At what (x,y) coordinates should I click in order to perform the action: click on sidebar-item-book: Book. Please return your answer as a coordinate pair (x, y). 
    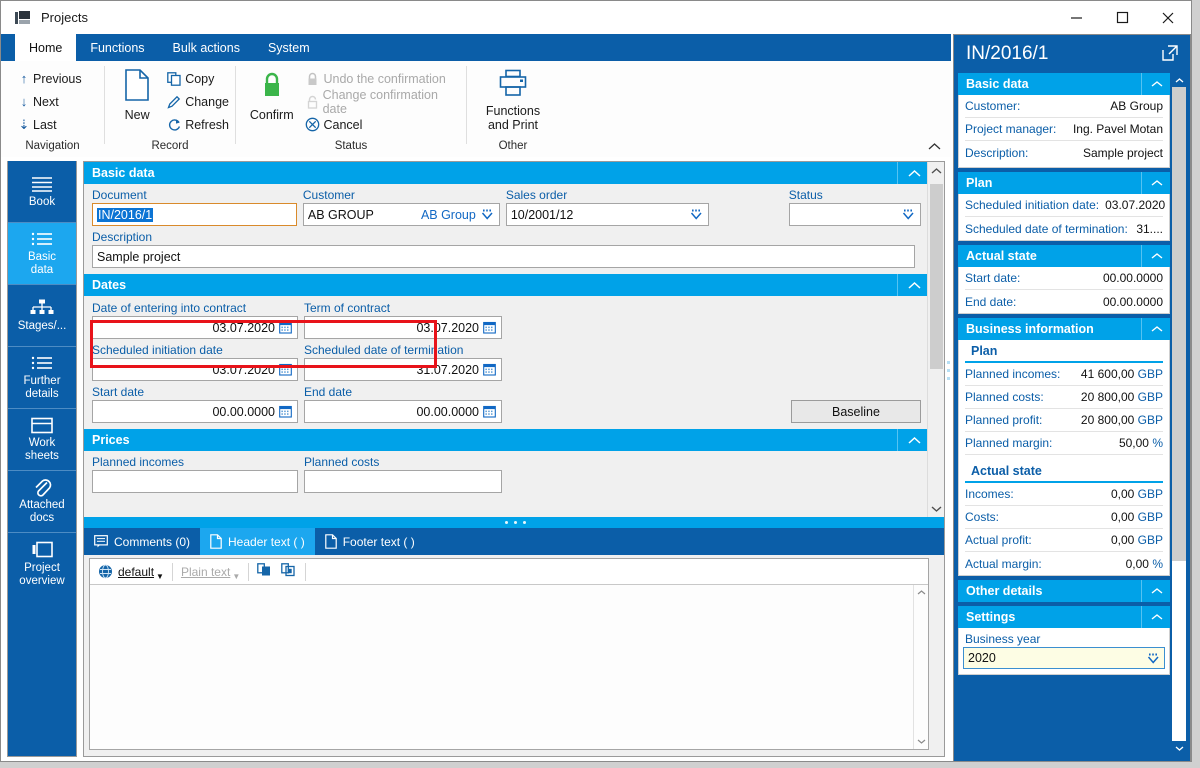
    Looking at the image, I should click on (42, 192).